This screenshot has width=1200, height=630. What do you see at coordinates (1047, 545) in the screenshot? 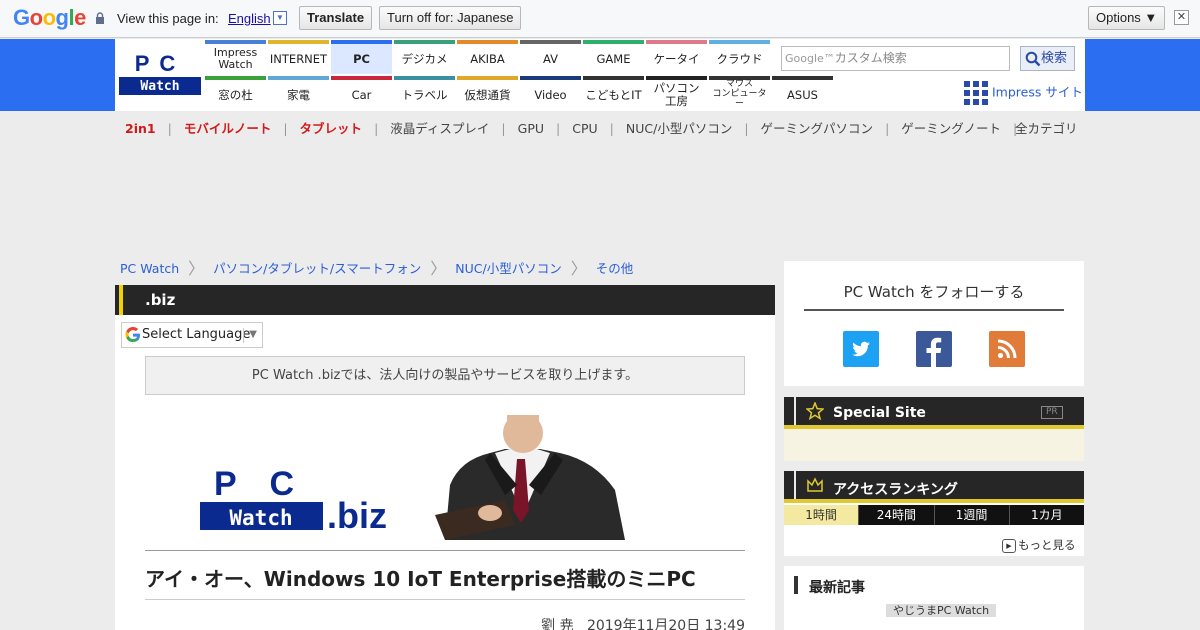
I see `more-label: もっと見る` at bounding box center [1047, 545].